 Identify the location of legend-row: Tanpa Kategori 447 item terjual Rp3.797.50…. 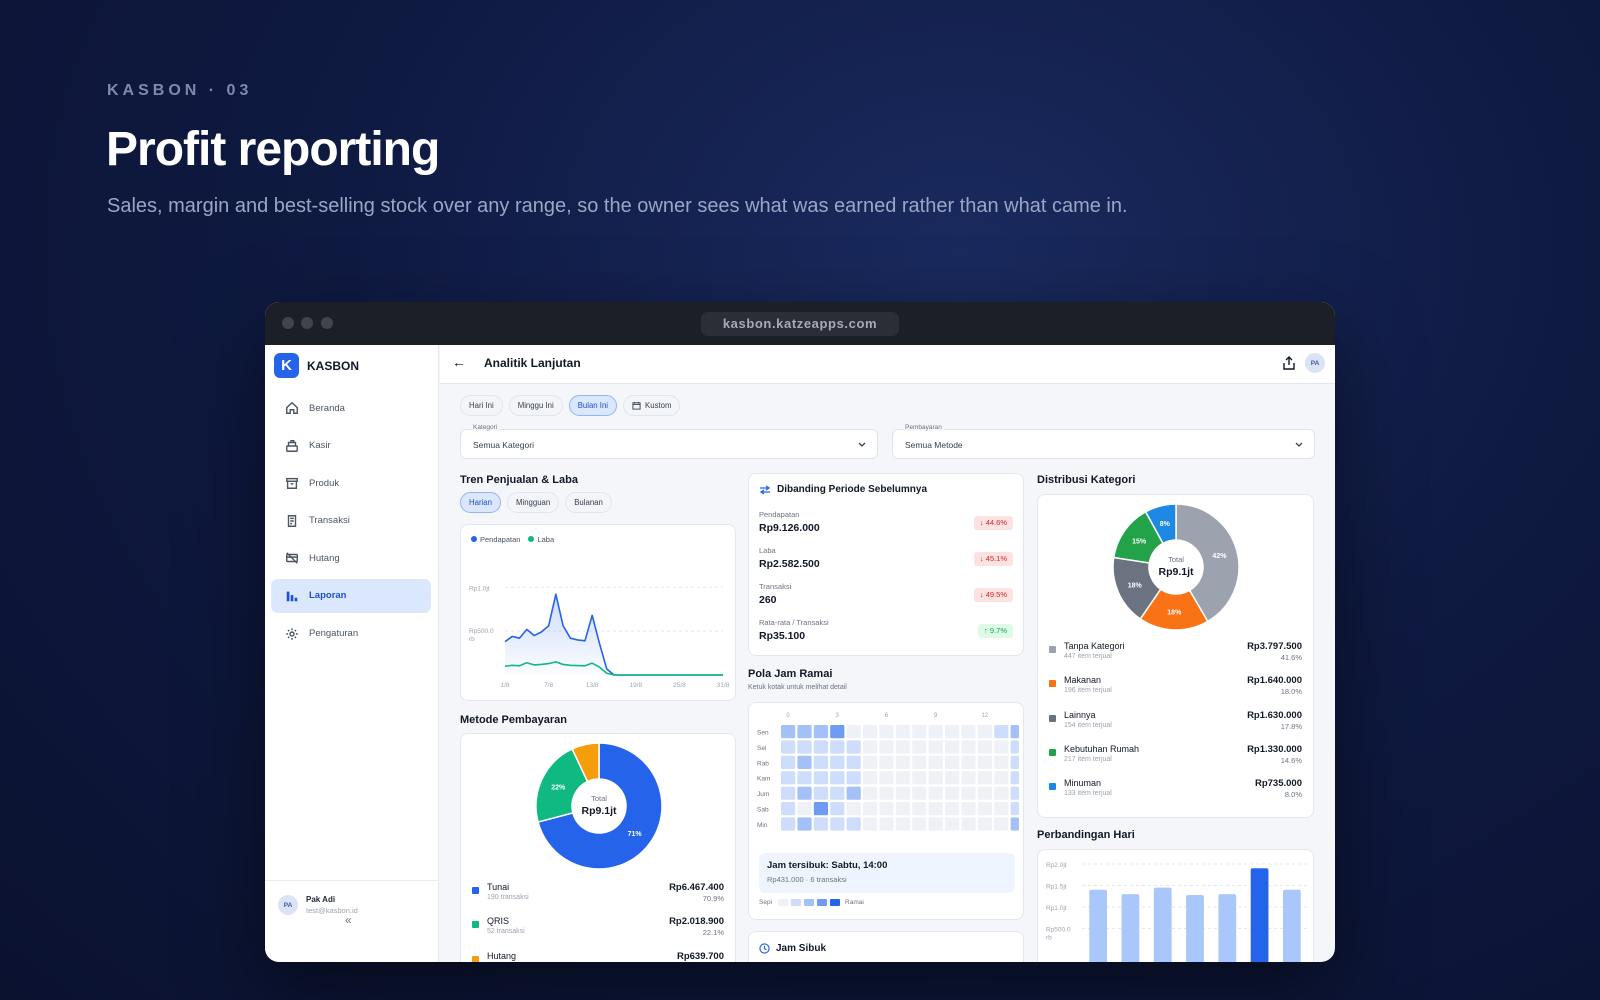
(1175, 658).